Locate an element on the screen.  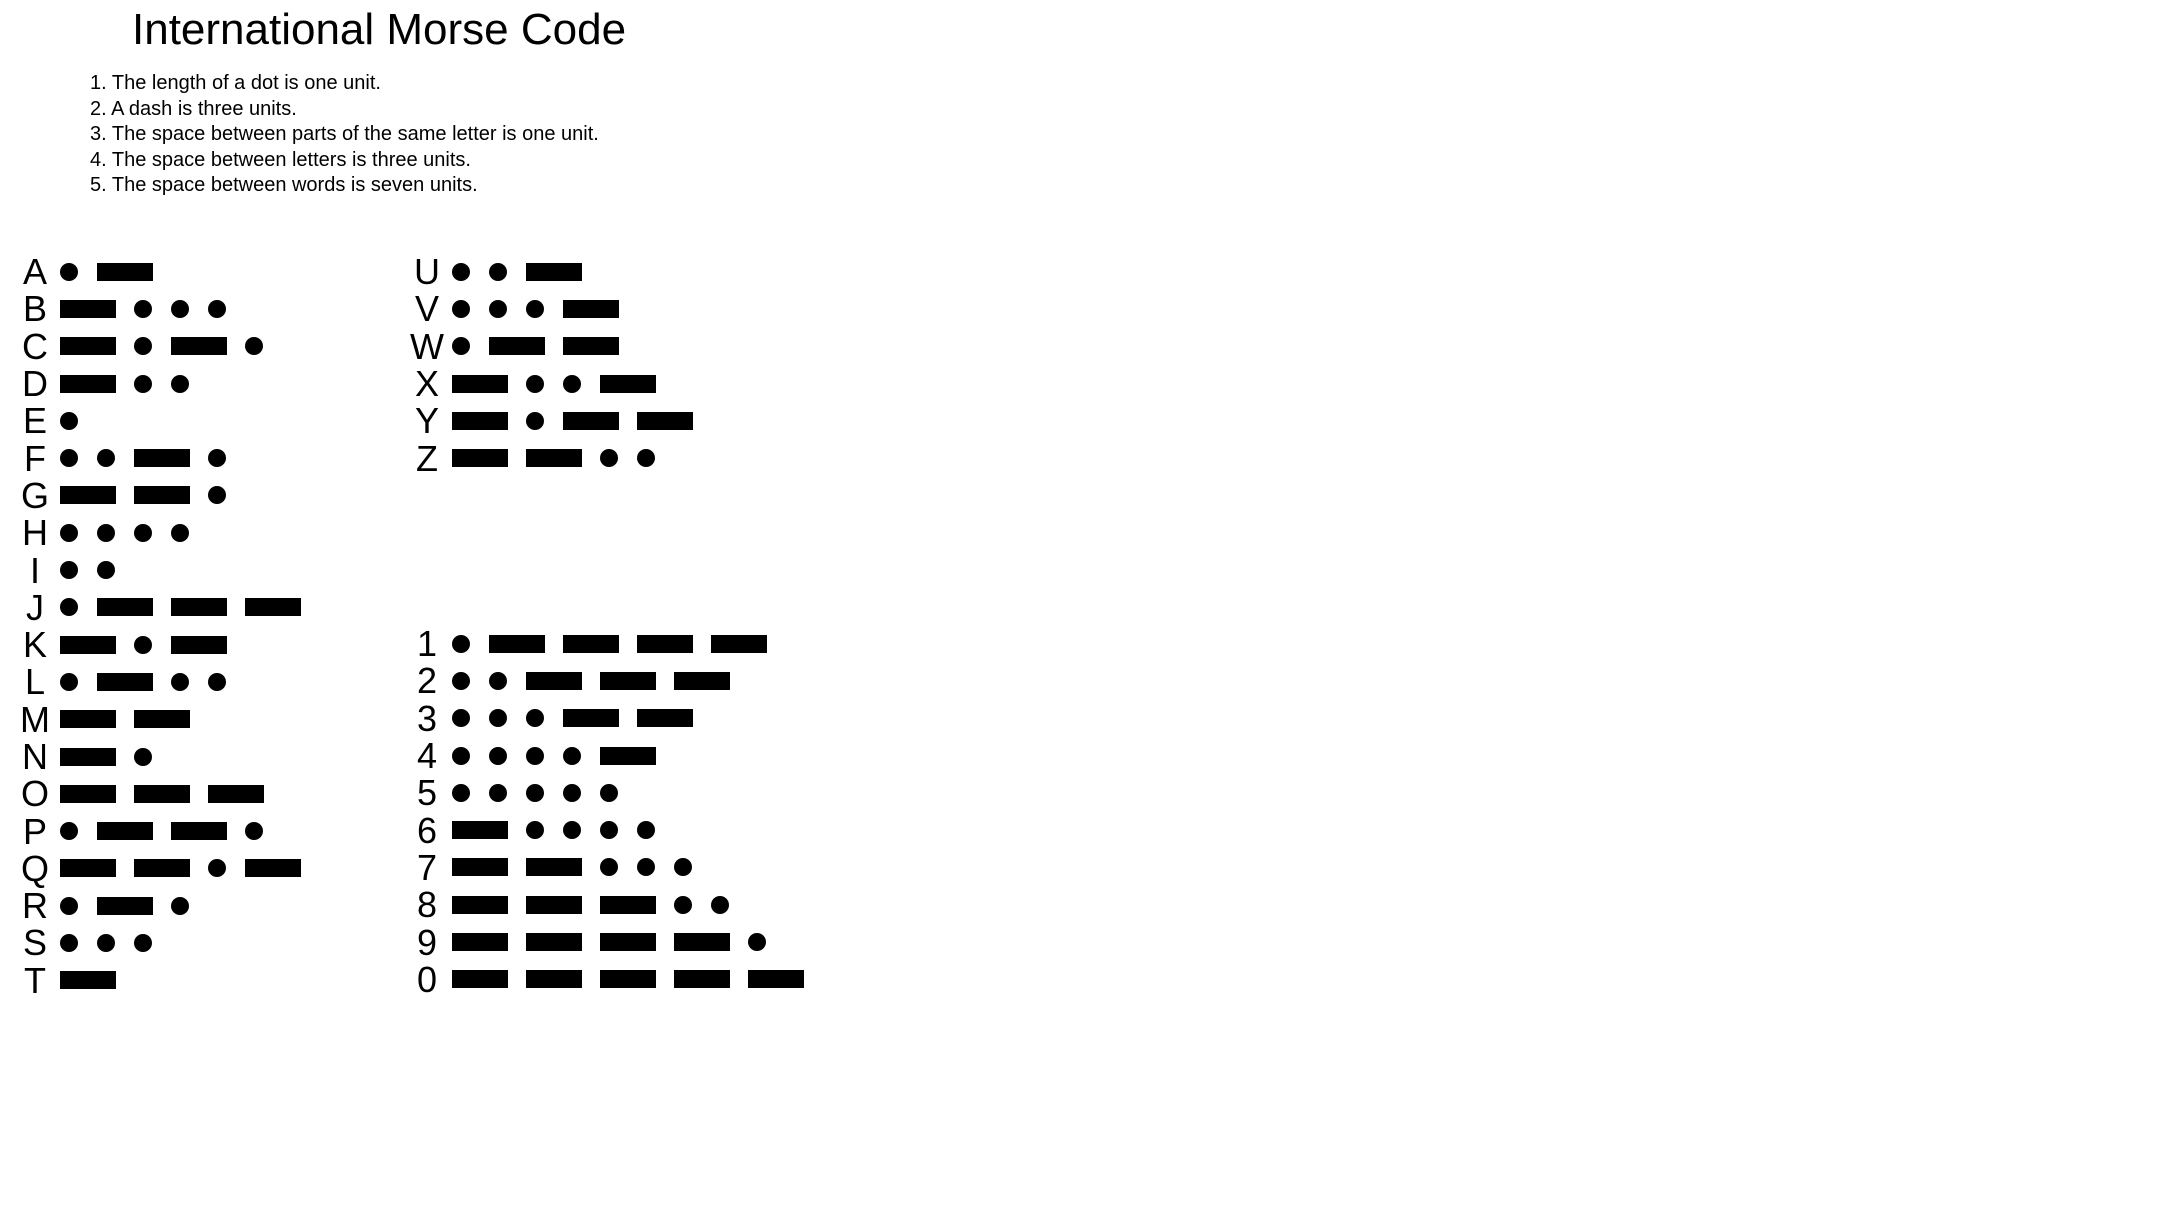
morse-row: 0 is located at coordinates (616, 979).